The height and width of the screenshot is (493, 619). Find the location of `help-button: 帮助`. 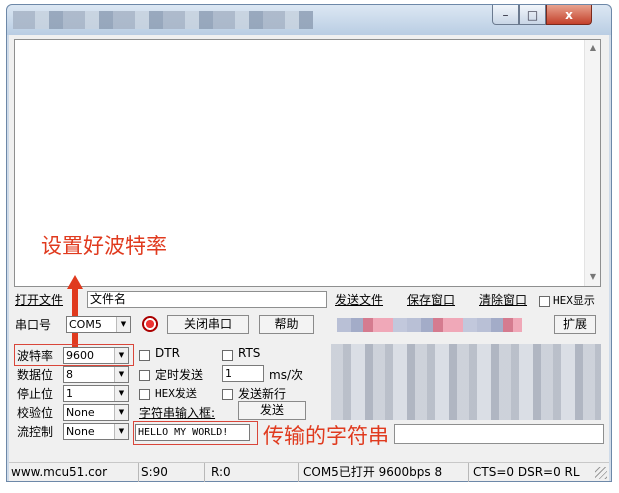

help-button: 帮助 is located at coordinates (286, 324).